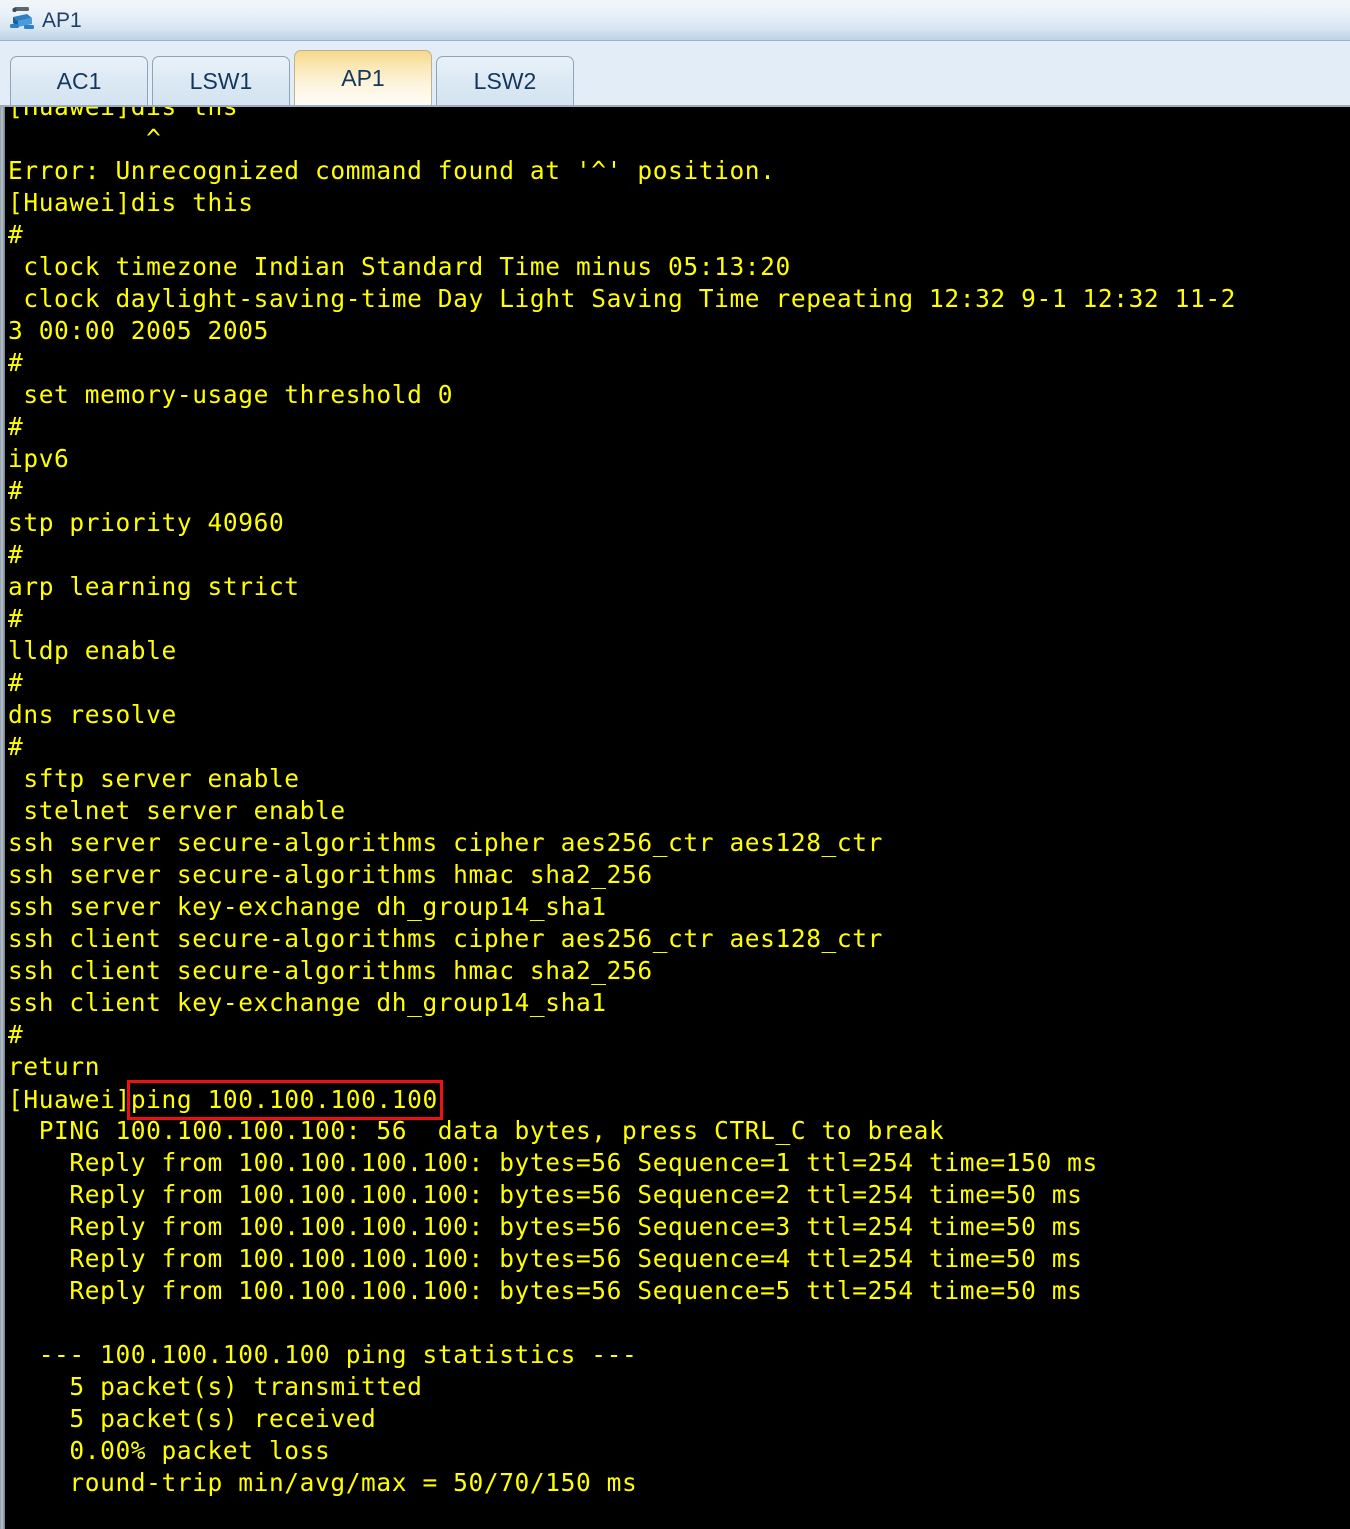  I want to click on terminal-prompt-line: [Huawei]ping 100.100.100.100, so click(679, 1100).